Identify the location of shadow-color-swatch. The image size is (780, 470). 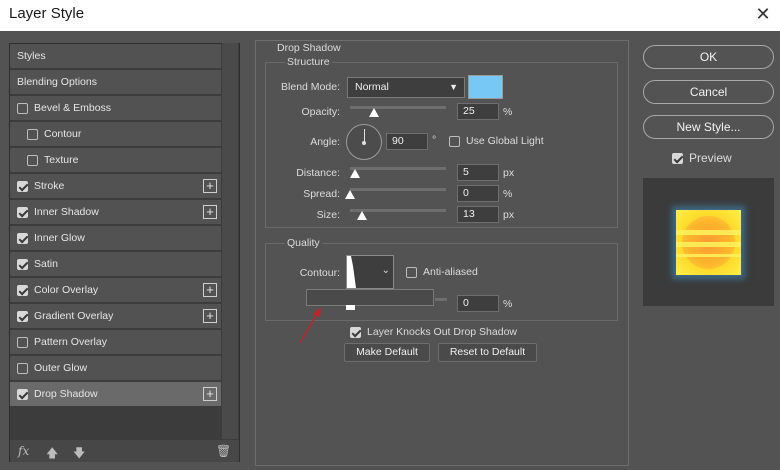
(485, 87).